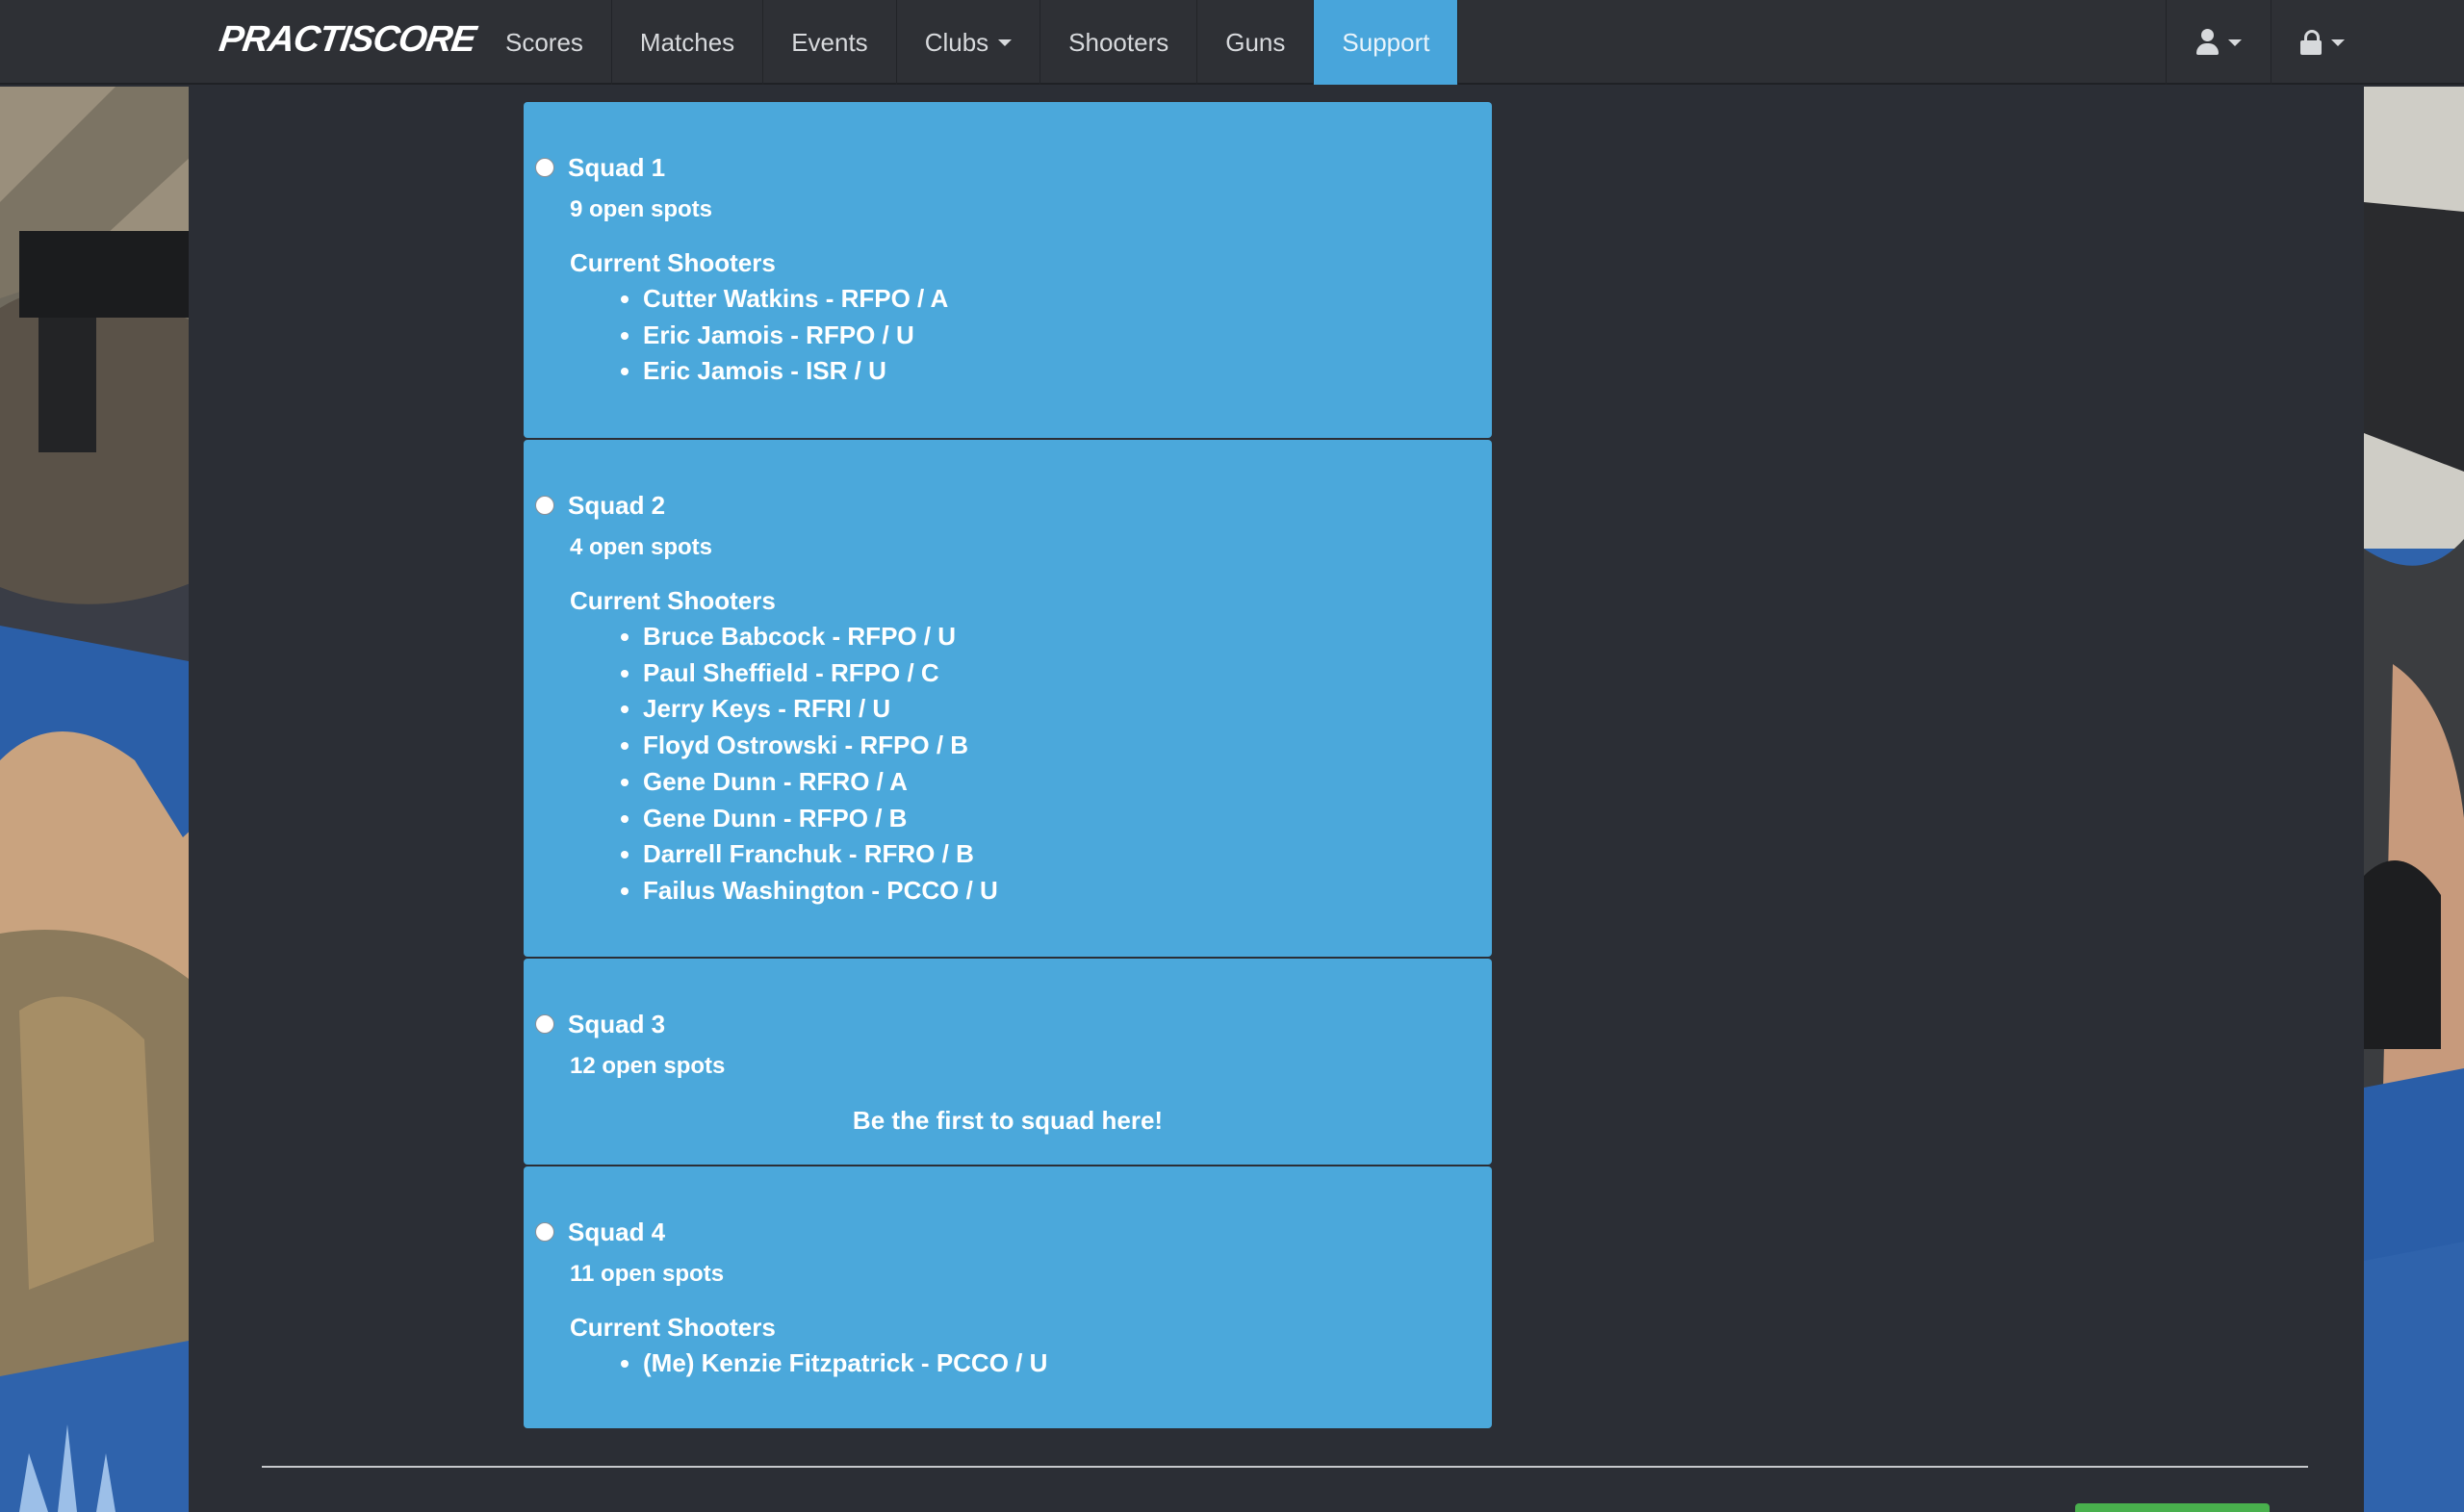  I want to click on practiscore-logo: PRACTISCORE, so click(348, 39).